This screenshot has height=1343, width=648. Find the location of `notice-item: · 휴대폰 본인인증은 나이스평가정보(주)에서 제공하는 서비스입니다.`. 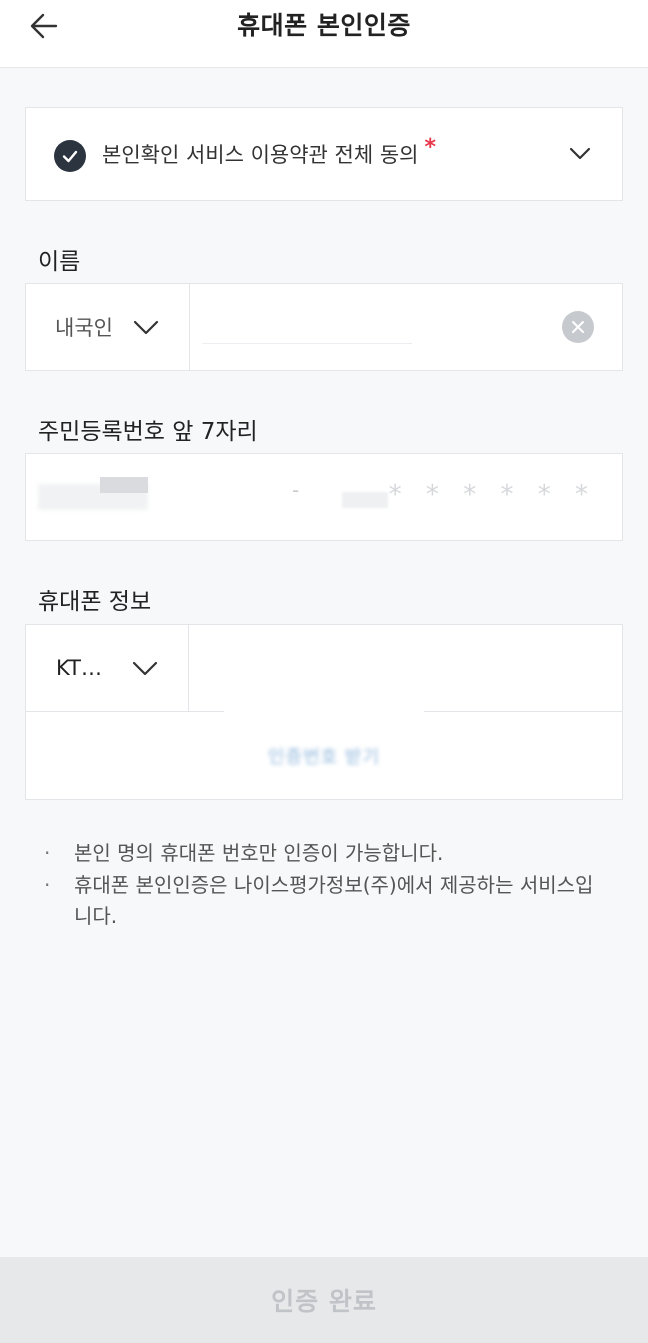

notice-item: · 휴대폰 본인인증은 나이스평가정보(주)에서 제공하는 서비스입니다. is located at coordinates (324, 901).